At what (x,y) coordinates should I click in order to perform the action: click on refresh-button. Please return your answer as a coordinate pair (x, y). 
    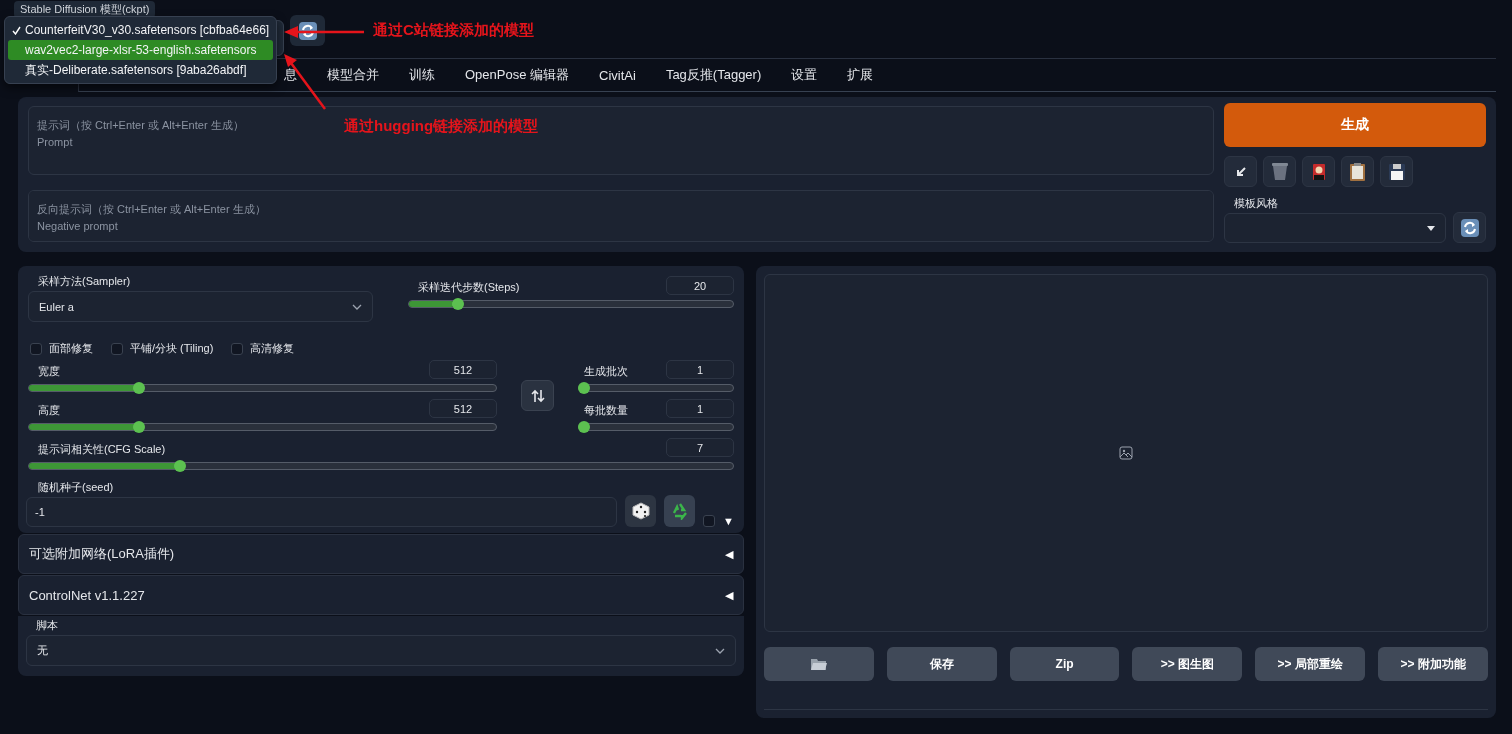
    Looking at the image, I should click on (1469, 227).